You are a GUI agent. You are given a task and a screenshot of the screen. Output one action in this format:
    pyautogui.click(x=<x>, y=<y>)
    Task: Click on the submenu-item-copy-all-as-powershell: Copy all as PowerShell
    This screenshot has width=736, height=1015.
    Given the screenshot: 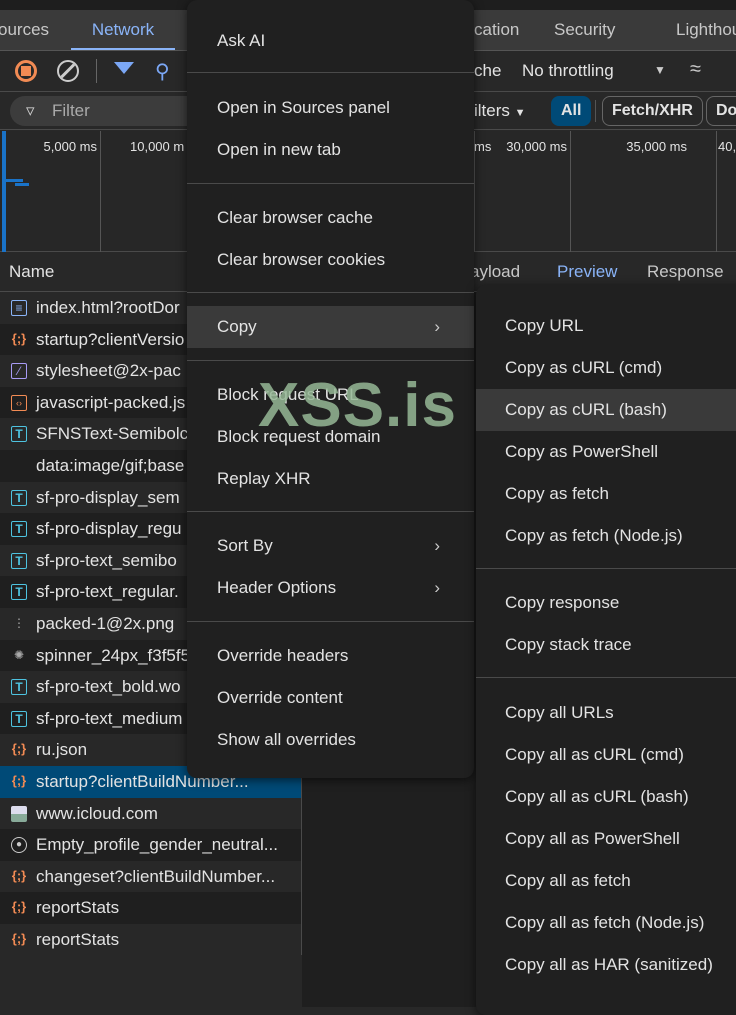 What is the action you would take?
    pyautogui.click(x=606, y=839)
    